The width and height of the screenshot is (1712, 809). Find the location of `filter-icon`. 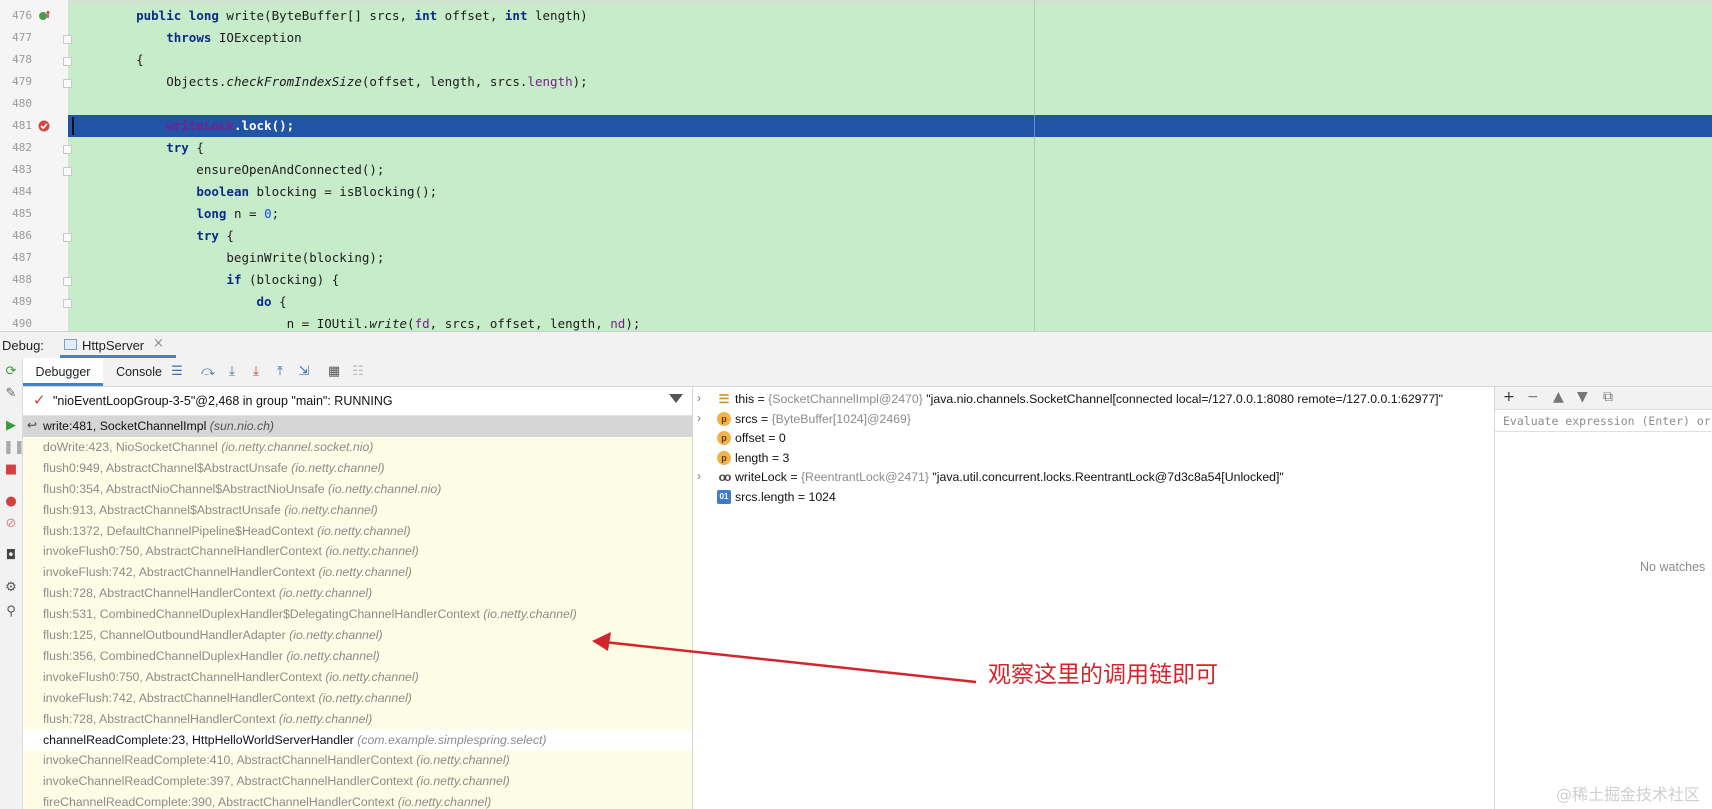

filter-icon is located at coordinates (676, 398).